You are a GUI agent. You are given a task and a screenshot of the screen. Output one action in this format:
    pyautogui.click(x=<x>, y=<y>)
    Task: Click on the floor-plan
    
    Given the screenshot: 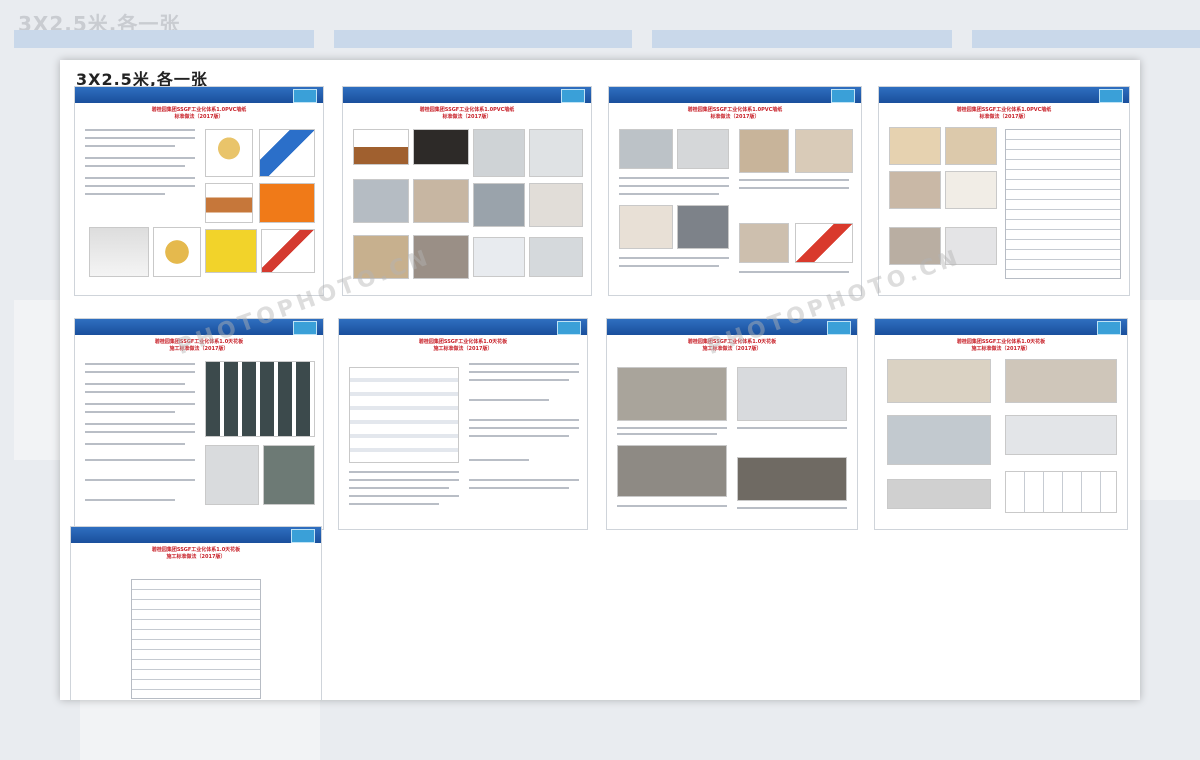 What is the action you would take?
    pyautogui.click(x=1061, y=492)
    